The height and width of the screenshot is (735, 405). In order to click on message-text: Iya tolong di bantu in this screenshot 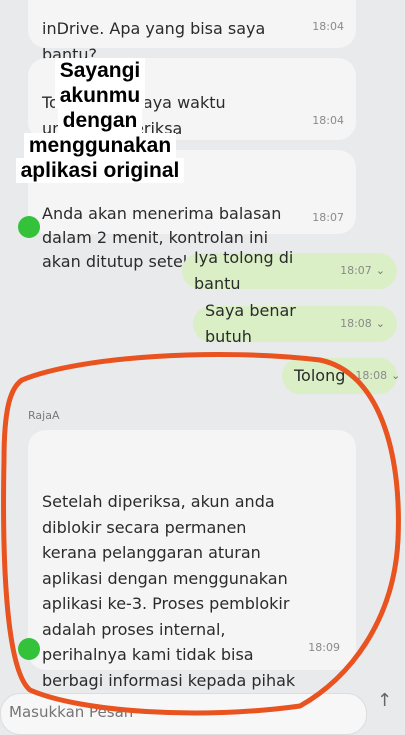, I will do `click(244, 270)`.